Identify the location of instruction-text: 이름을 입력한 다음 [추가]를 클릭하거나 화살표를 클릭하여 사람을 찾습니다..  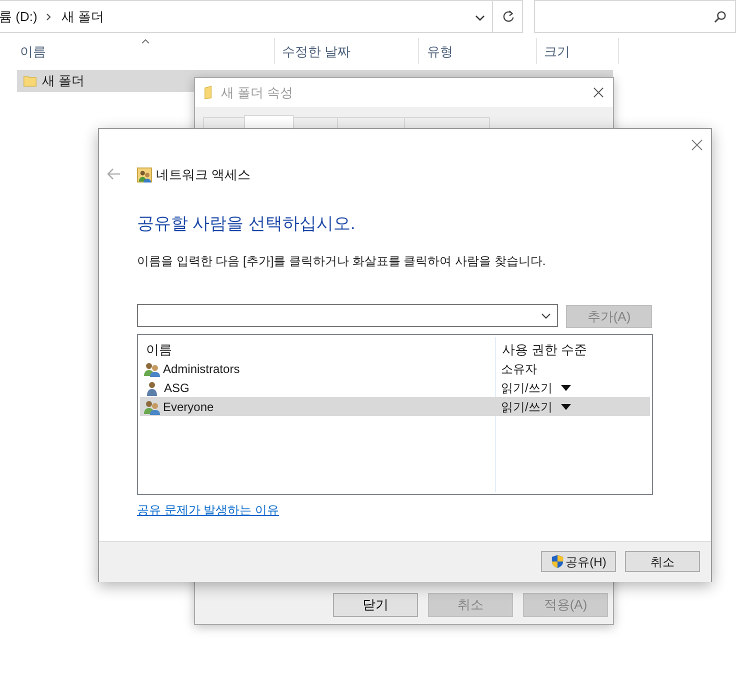
(341, 261).